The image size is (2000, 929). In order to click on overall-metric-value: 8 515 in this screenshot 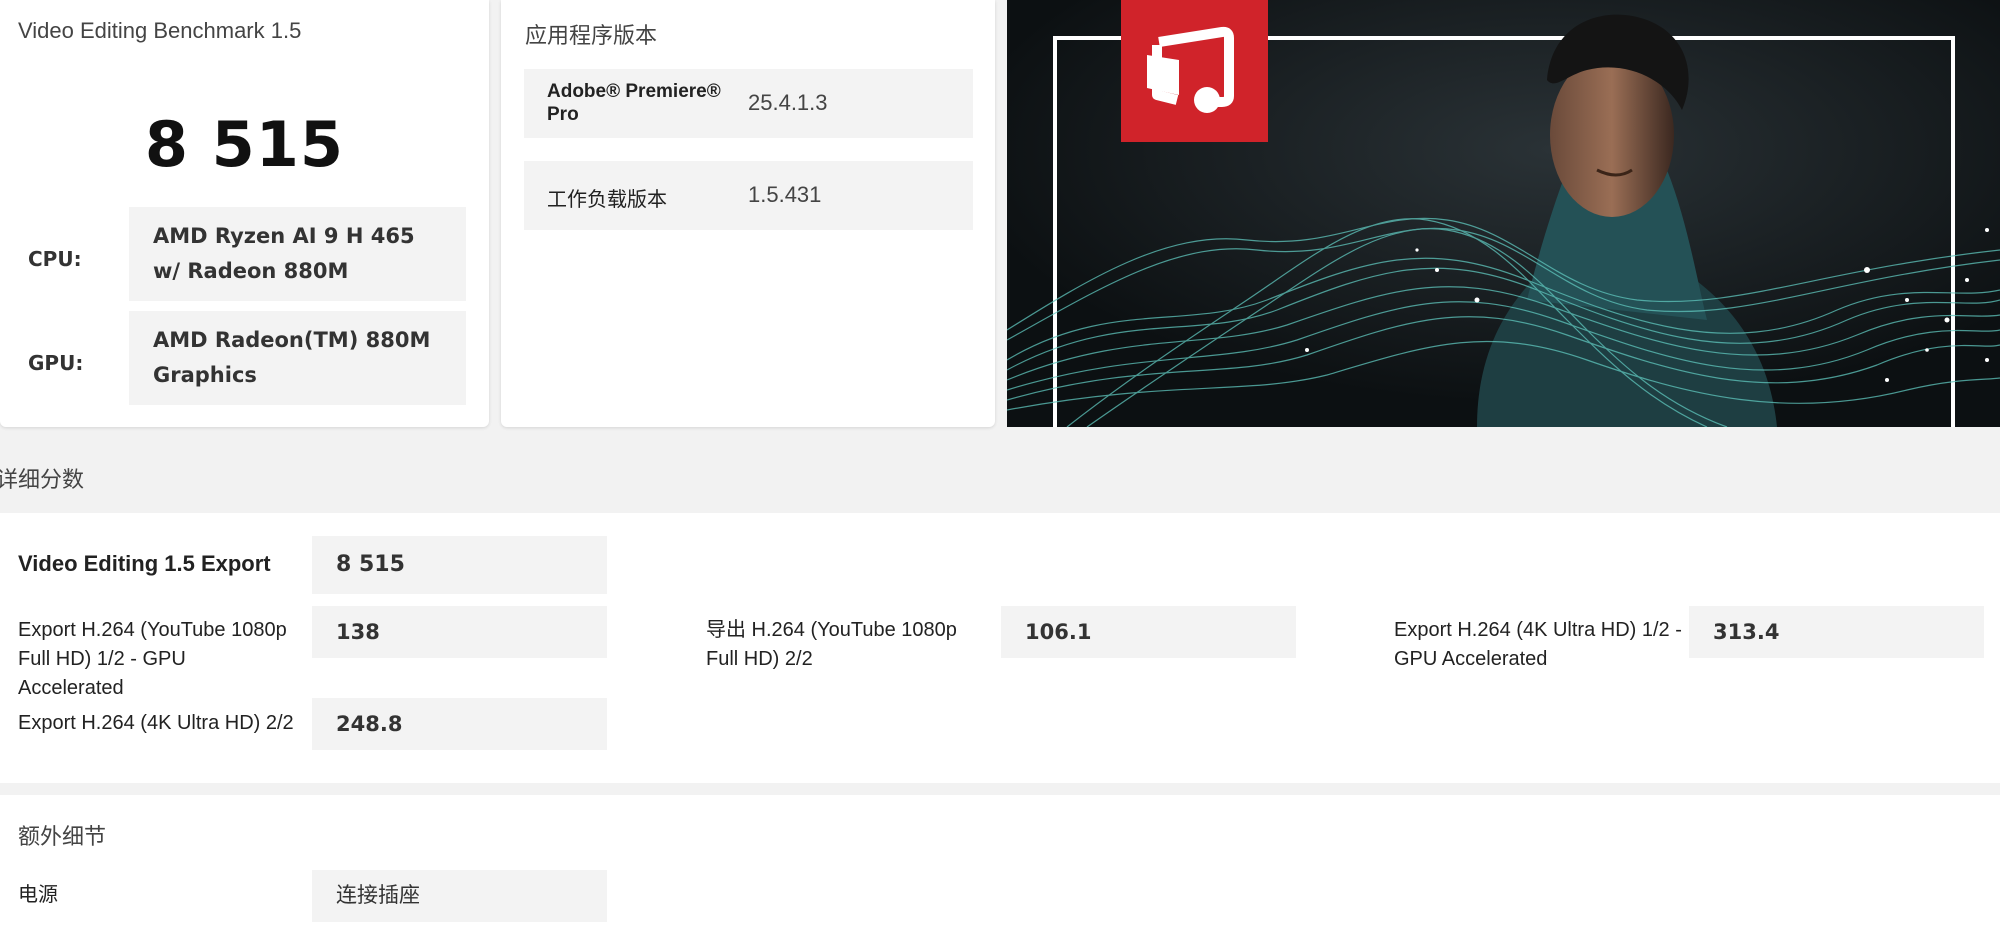, I will do `click(459, 565)`.